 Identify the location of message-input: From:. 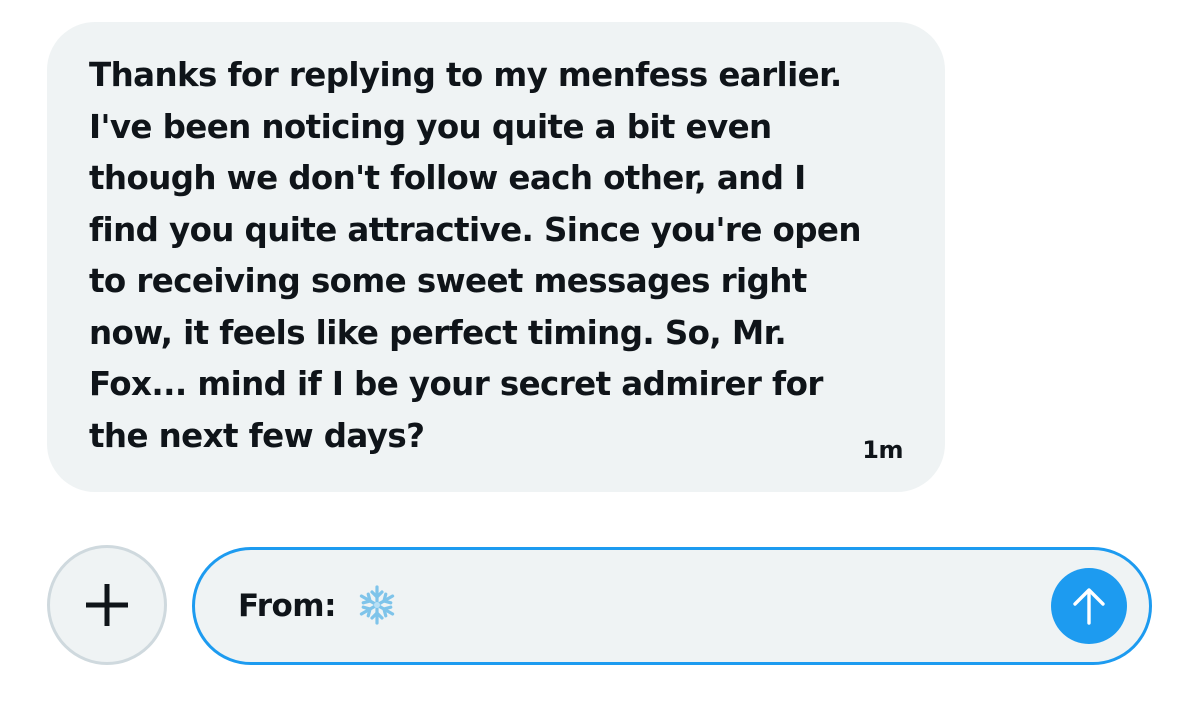
(318, 606).